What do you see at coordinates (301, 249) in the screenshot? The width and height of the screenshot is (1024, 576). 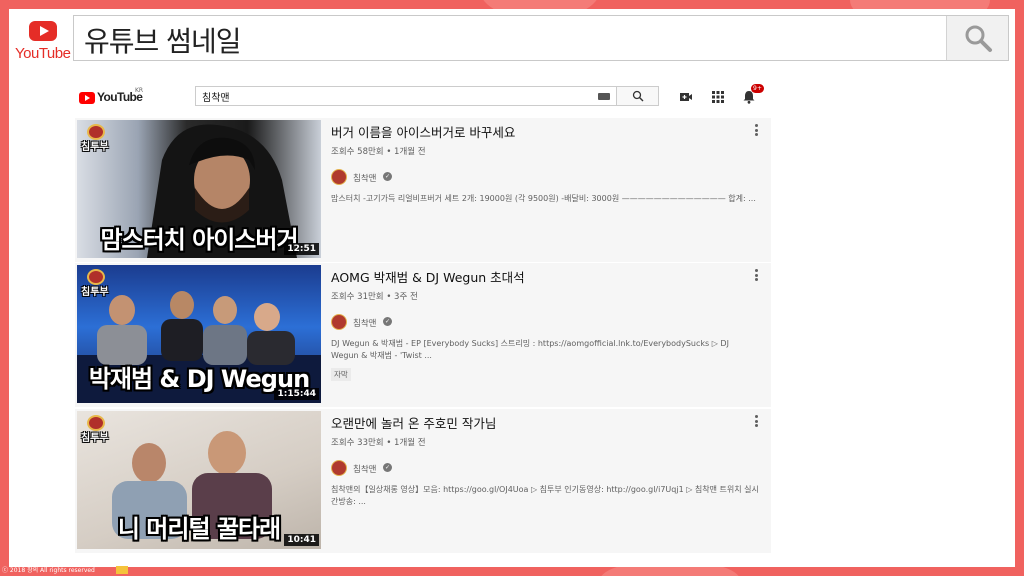 I see `video-duration: 12:51` at bounding box center [301, 249].